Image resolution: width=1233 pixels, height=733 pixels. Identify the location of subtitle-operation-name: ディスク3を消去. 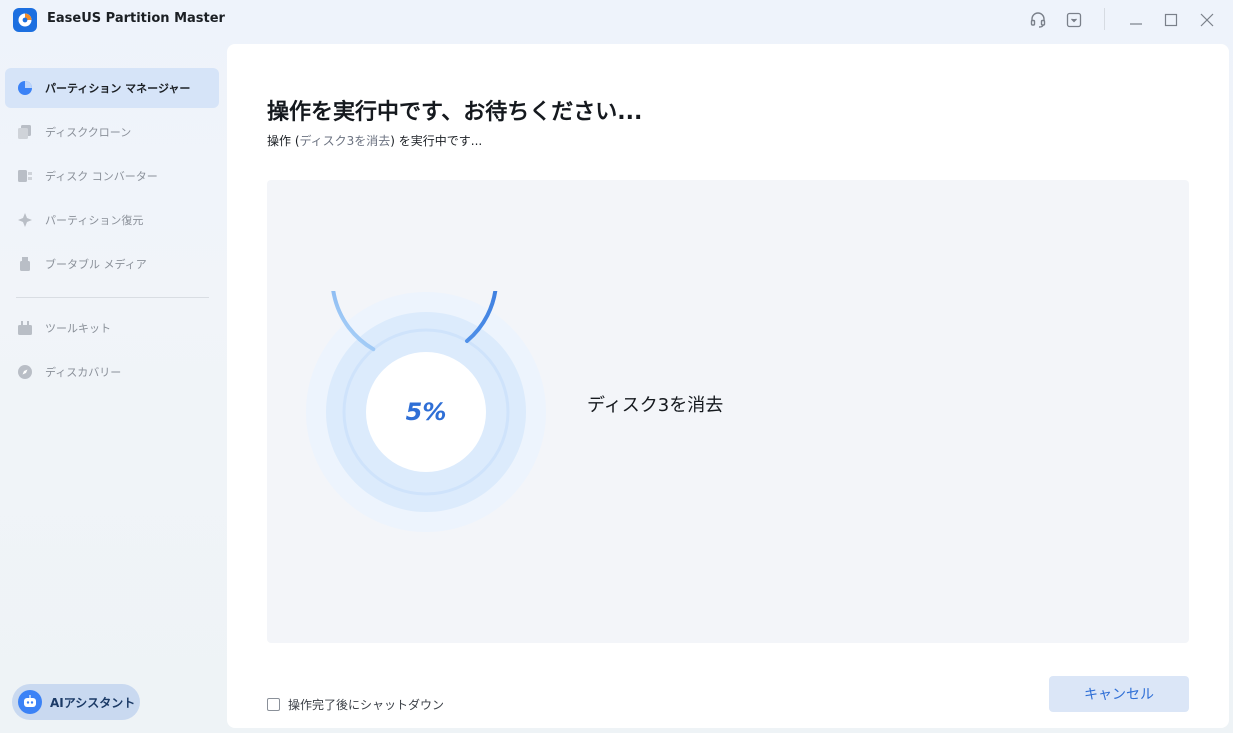
(345, 141).